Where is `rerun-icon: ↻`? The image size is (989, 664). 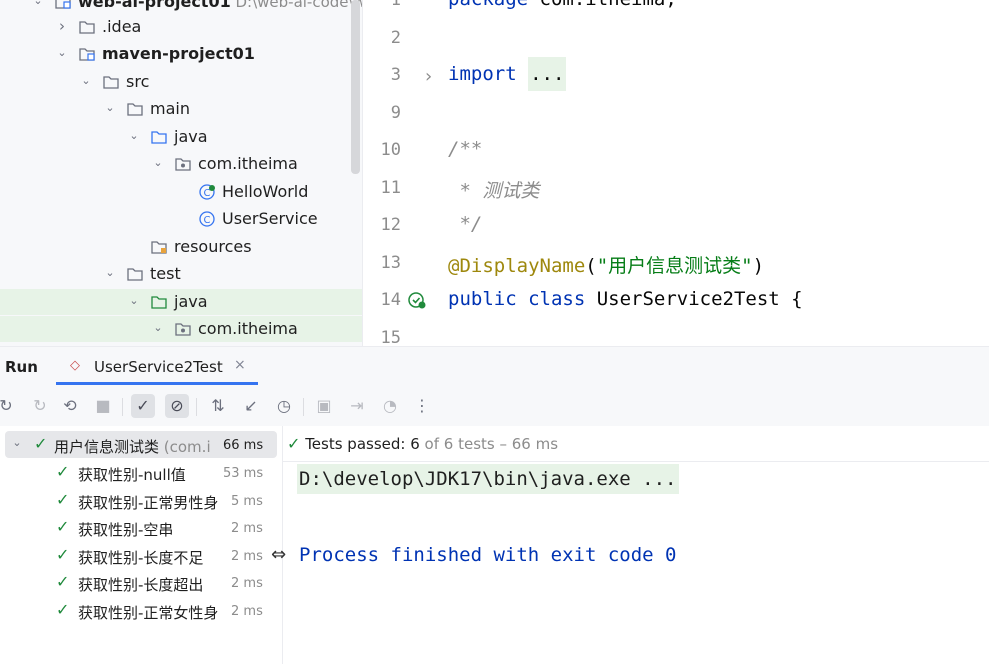
rerun-icon: ↻ is located at coordinates (9, 406).